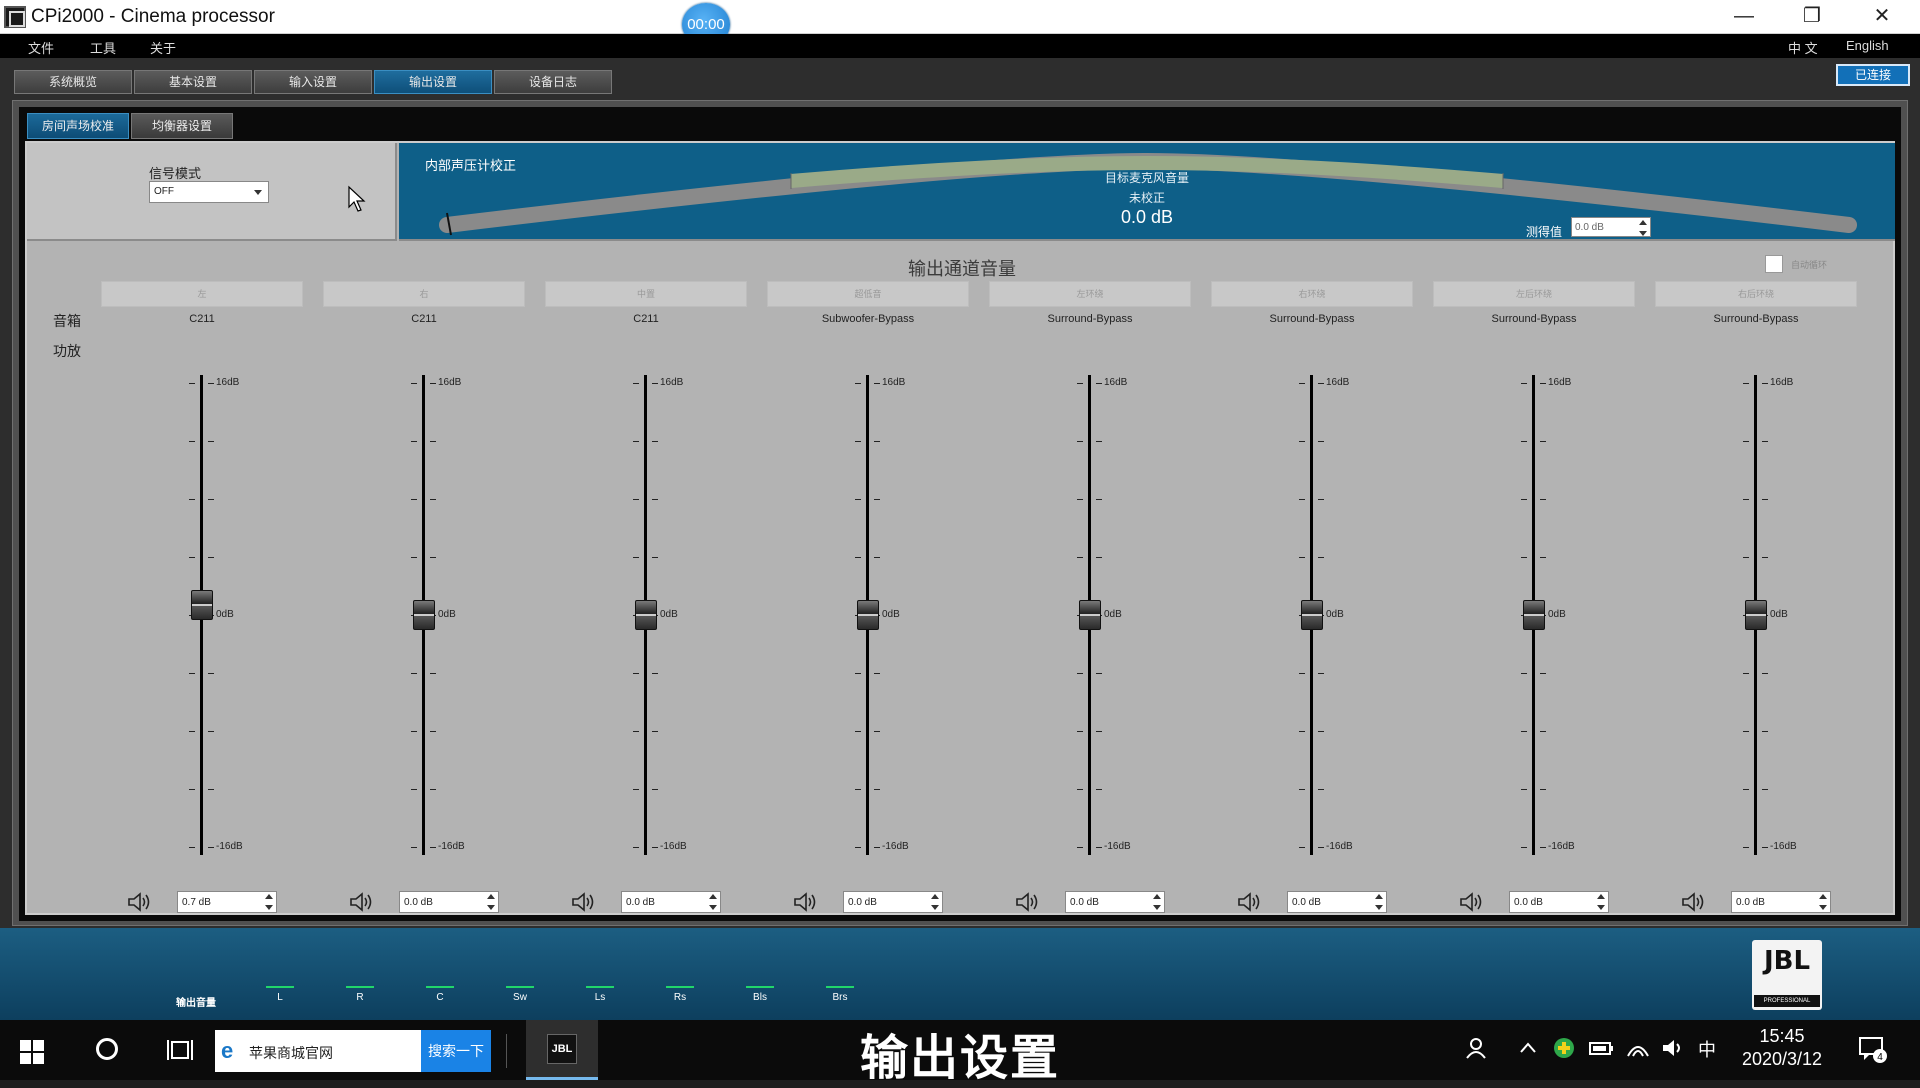  I want to click on chevron-up-icon, so click(1528, 1048).